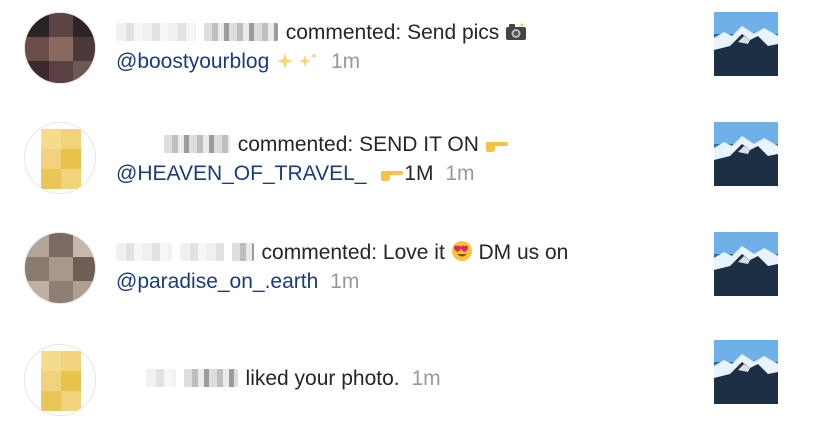 Image resolution: width=832 pixels, height=430 pixels. I want to click on notification-action-text: liked your photo., so click(322, 378).